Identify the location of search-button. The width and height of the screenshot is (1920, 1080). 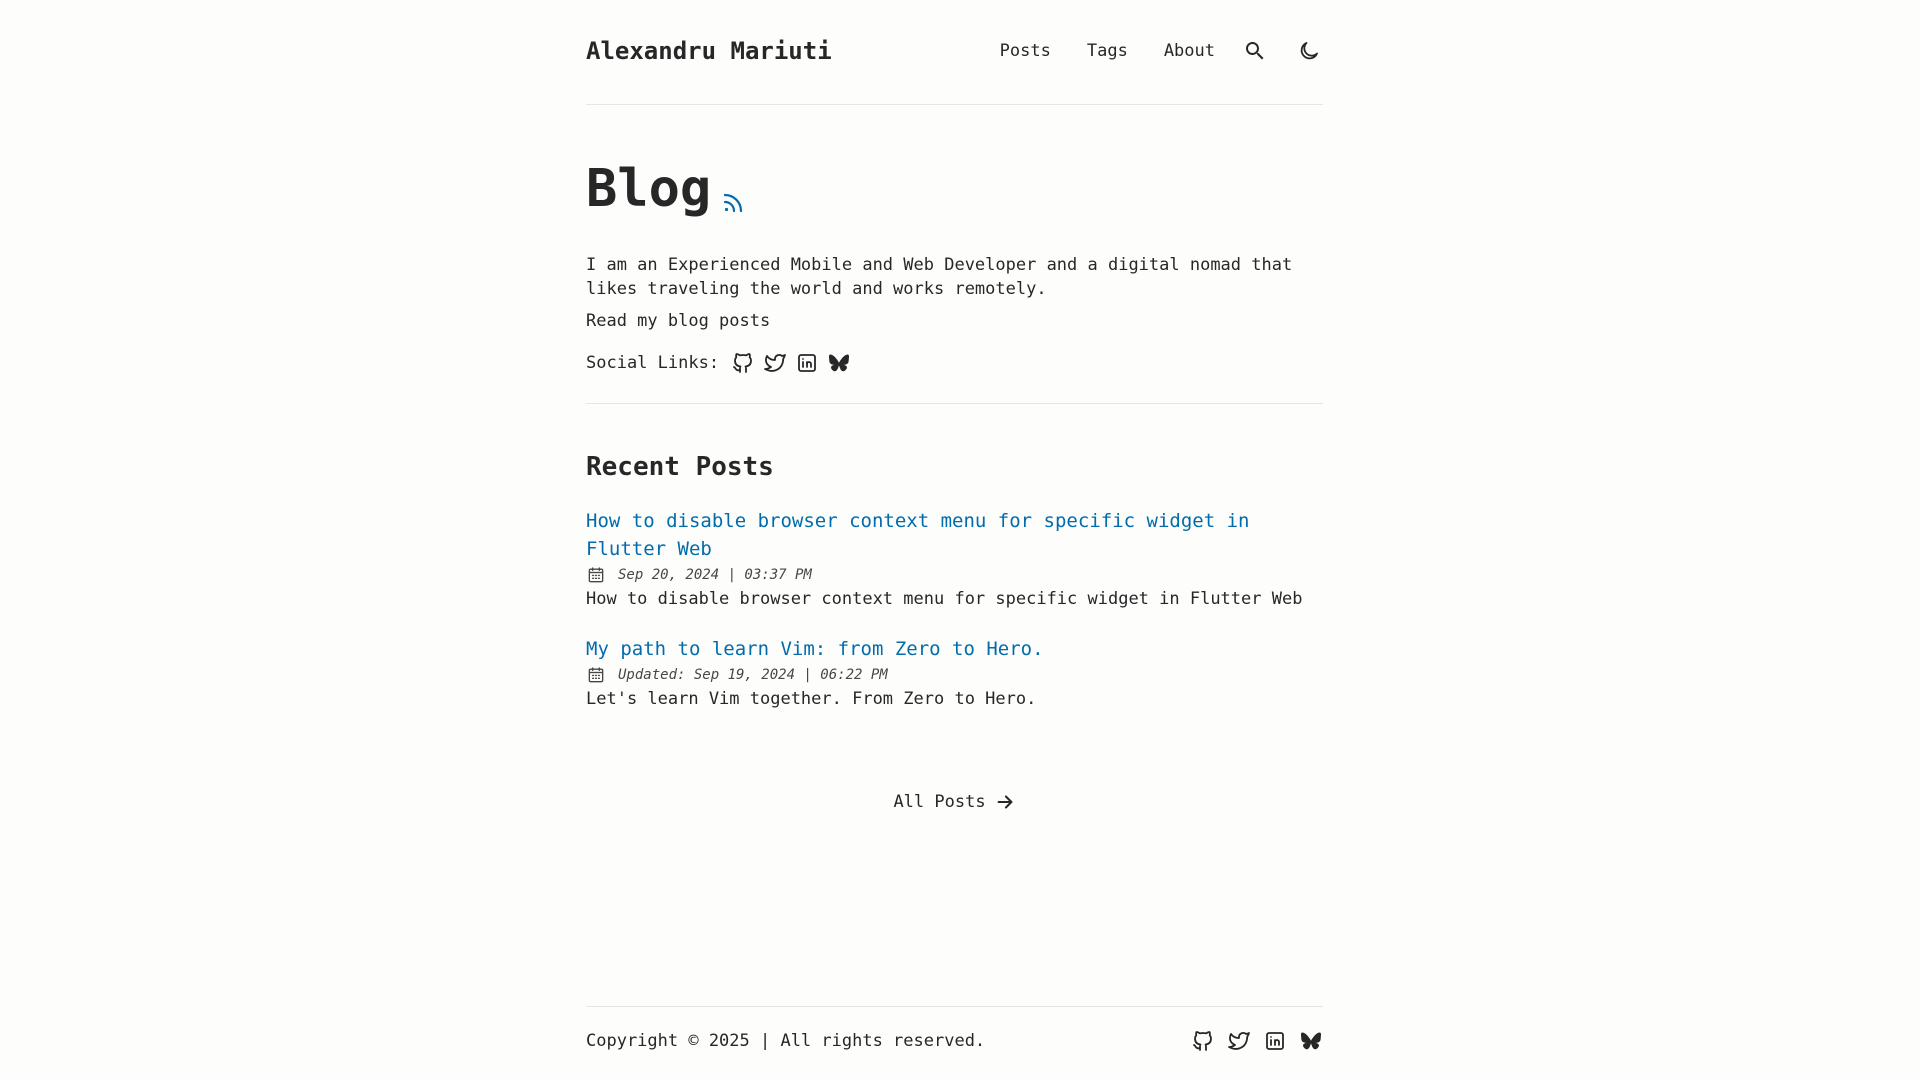
(1255, 51).